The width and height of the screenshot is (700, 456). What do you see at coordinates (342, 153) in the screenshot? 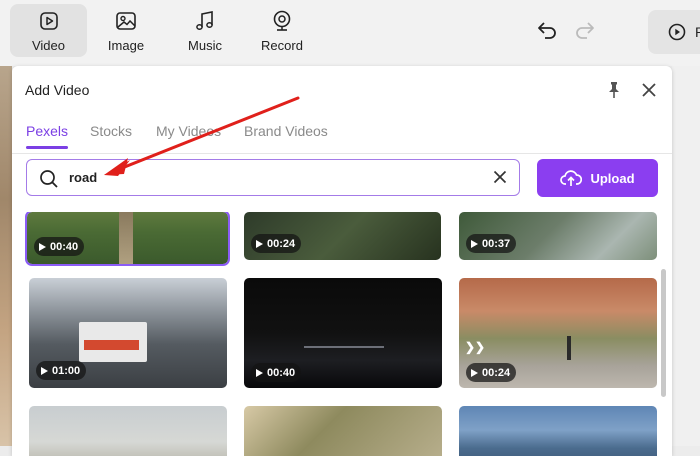
I see `tabs-divider` at bounding box center [342, 153].